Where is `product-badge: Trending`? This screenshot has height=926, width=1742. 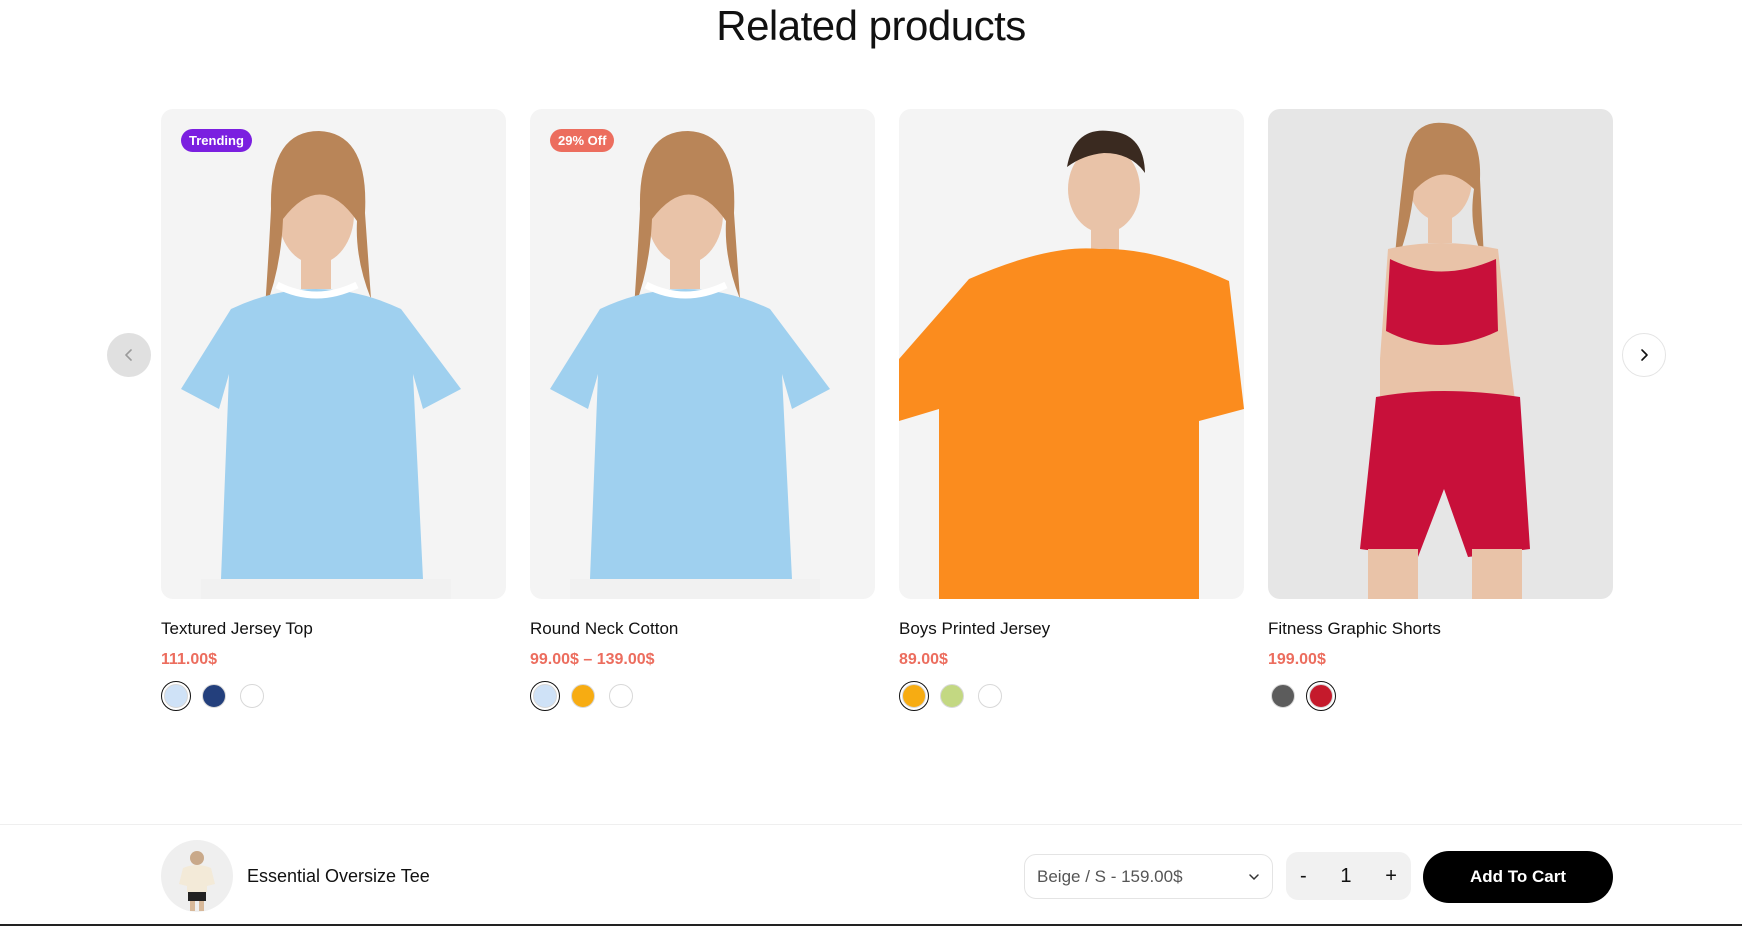 product-badge: Trending is located at coordinates (216, 140).